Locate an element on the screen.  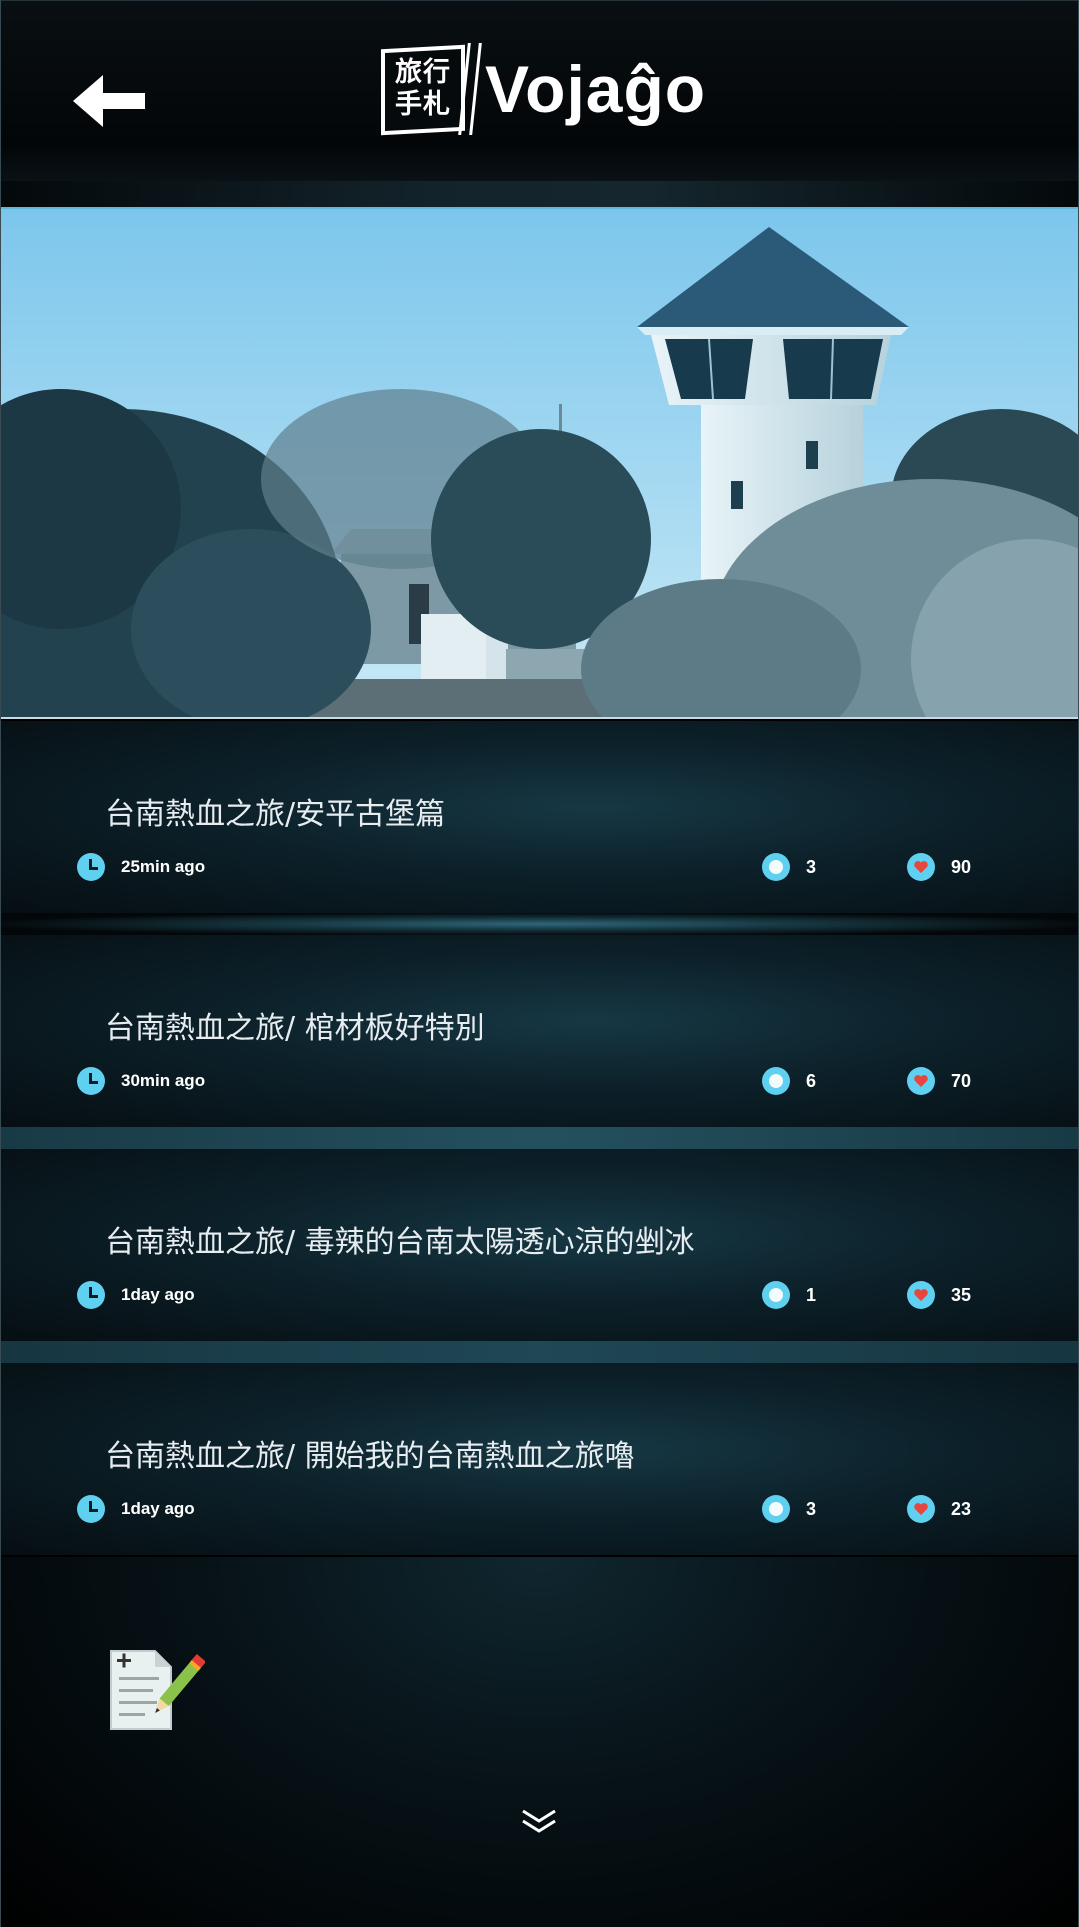
like-count-value: 70 is located at coordinates (961, 1080).